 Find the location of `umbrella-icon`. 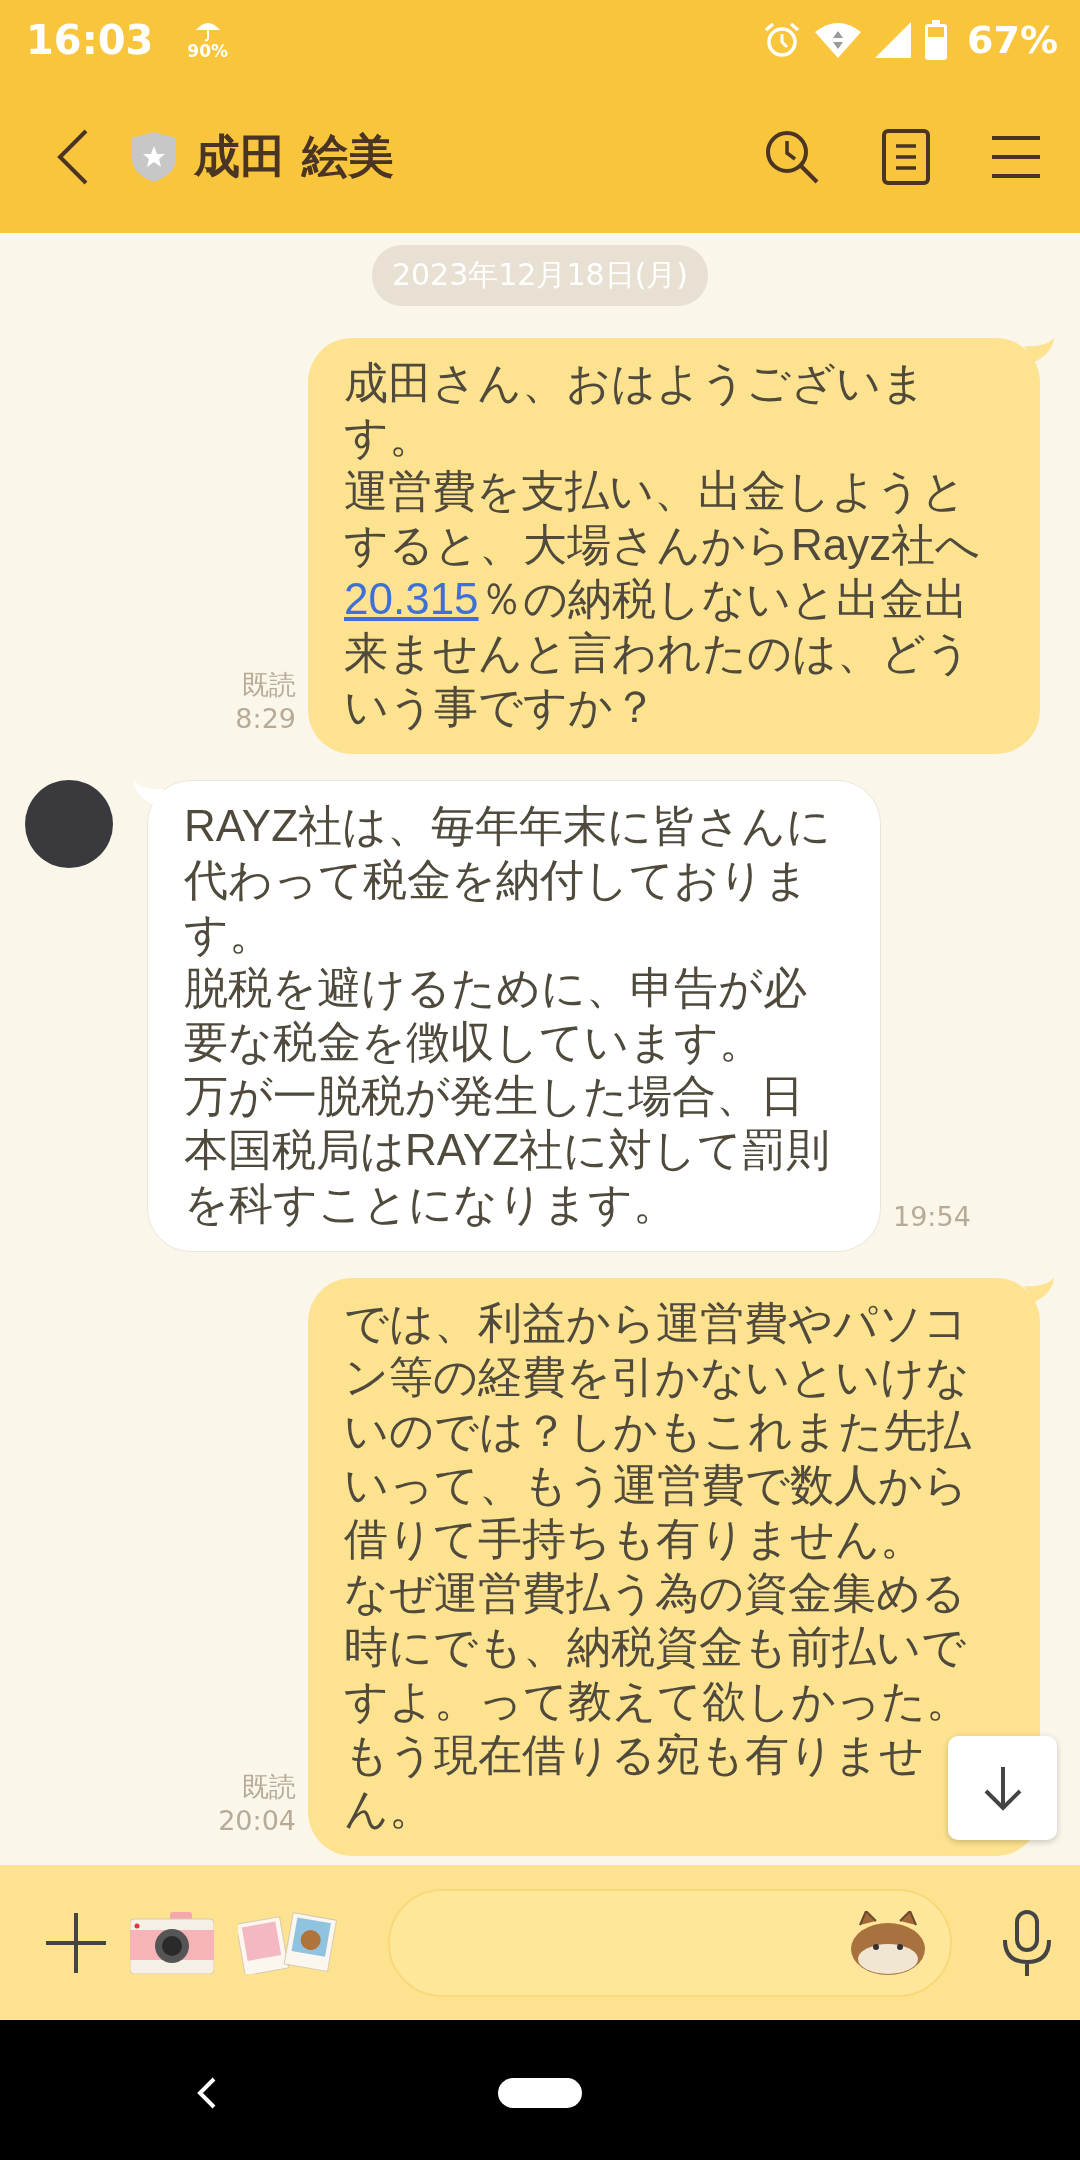

umbrella-icon is located at coordinates (207, 31).